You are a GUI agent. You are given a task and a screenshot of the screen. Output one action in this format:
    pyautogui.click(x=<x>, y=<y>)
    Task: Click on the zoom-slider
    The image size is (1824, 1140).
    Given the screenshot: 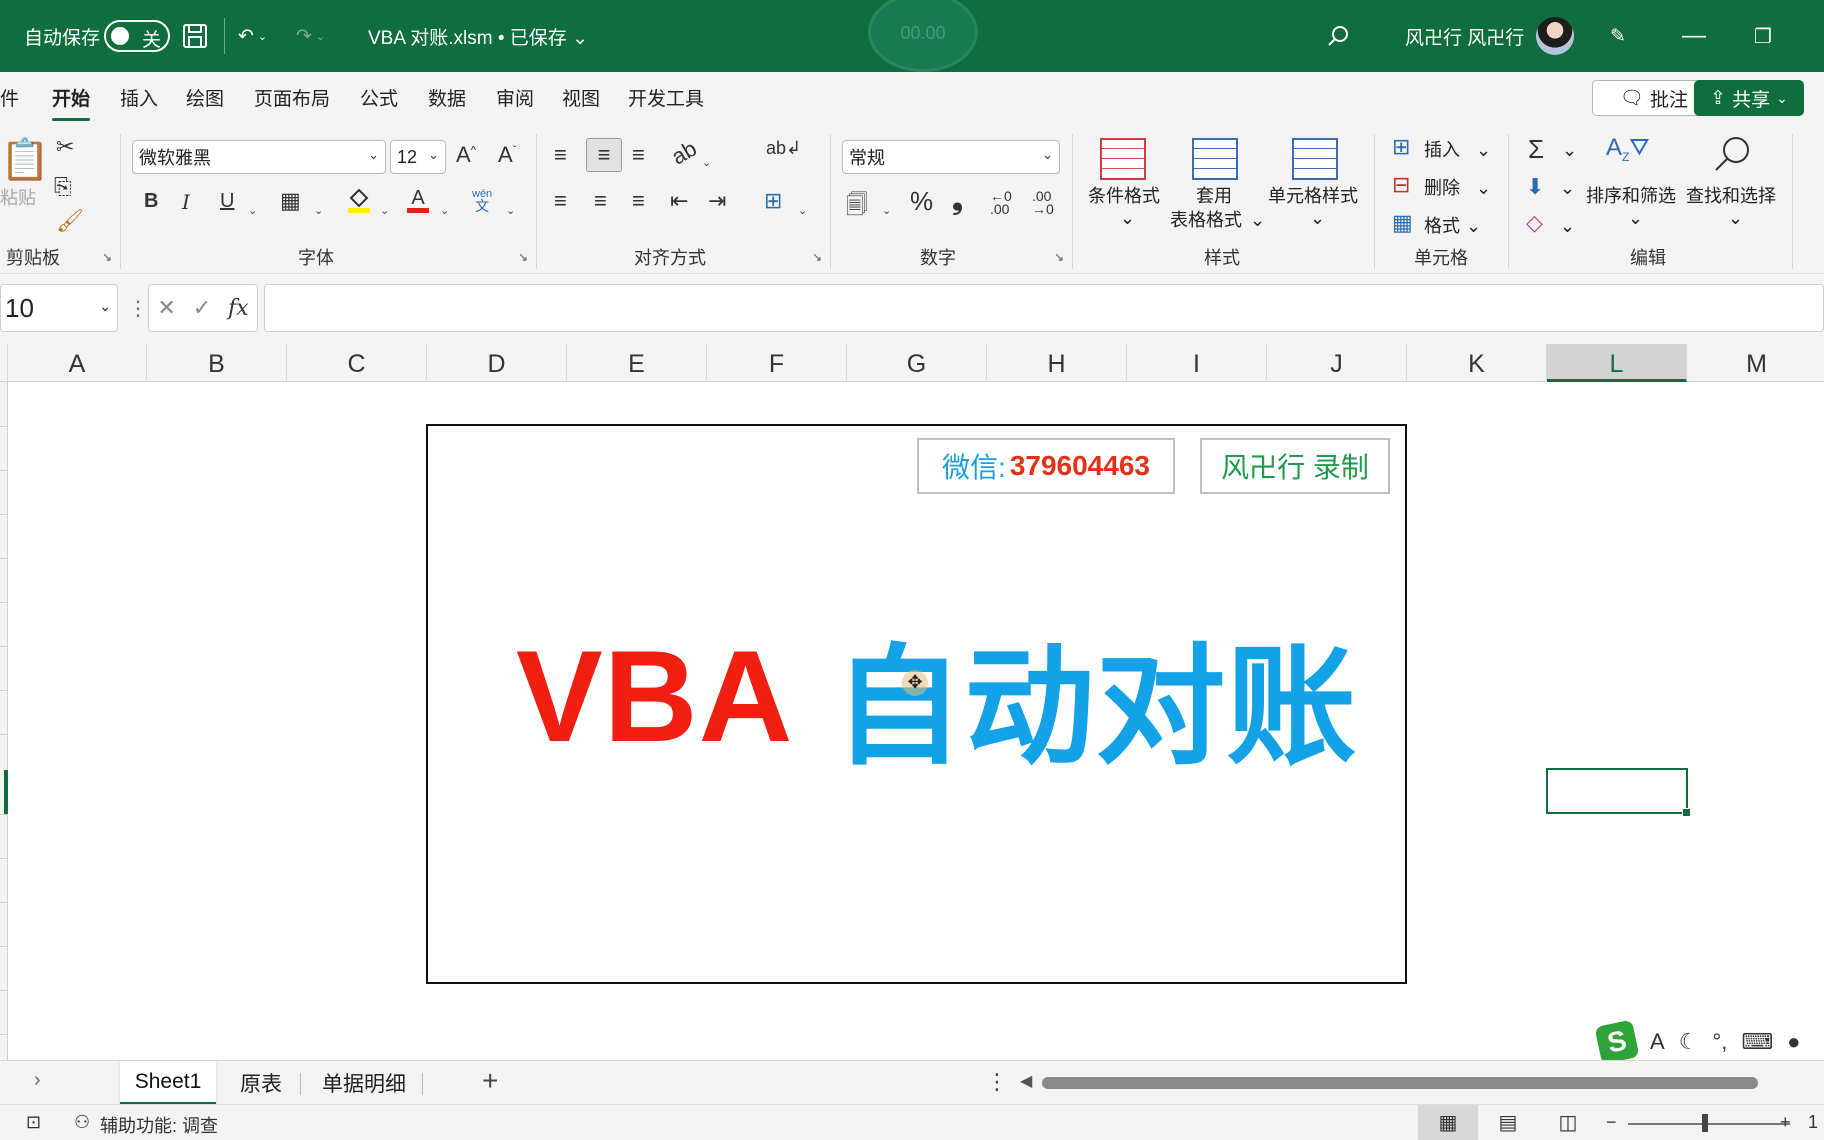 What is the action you would take?
    pyautogui.click(x=1709, y=1124)
    